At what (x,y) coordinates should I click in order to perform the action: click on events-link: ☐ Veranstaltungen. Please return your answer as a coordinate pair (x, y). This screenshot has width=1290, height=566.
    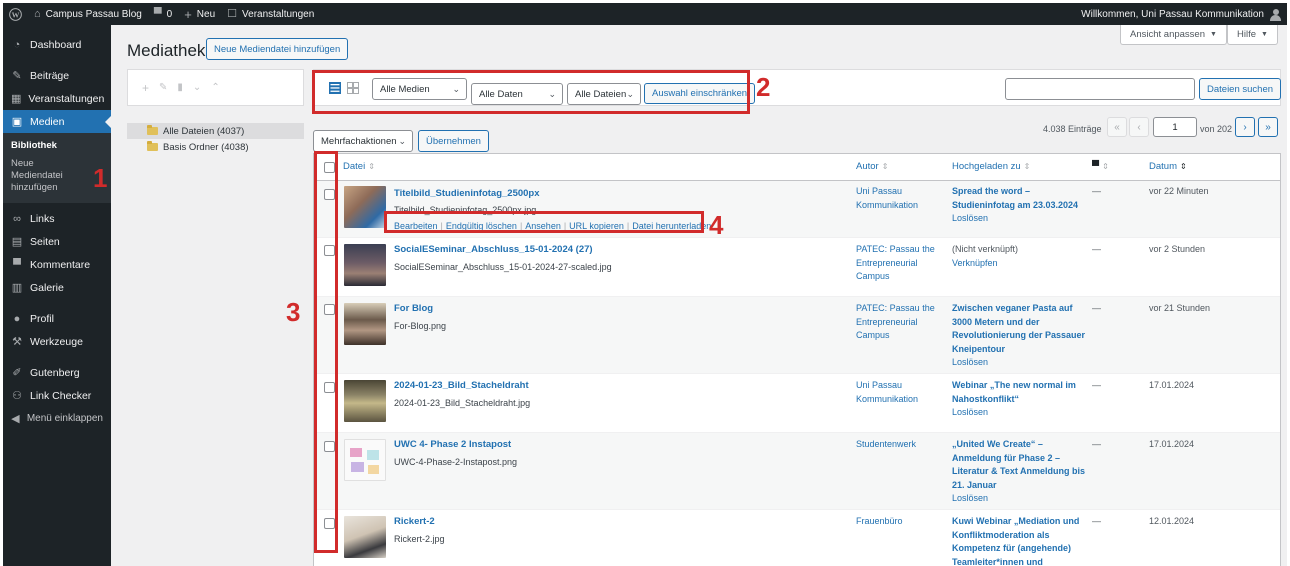
    Looking at the image, I should click on (270, 14).